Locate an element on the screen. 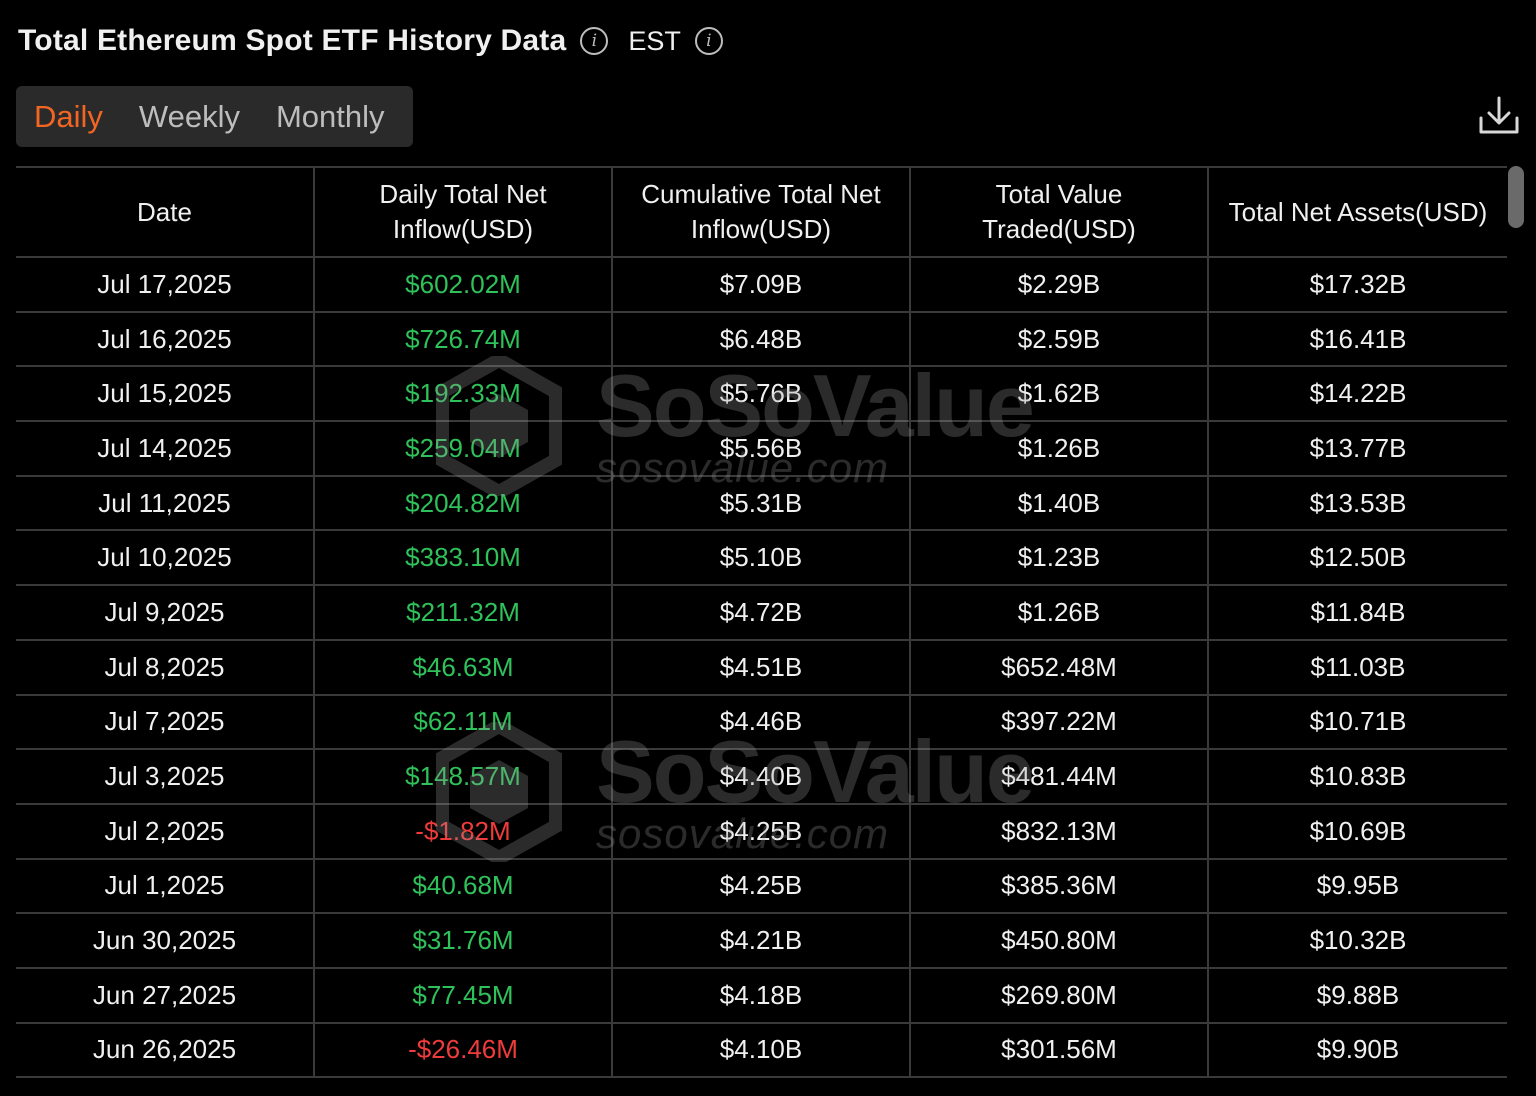  cell-date: Jun 26,2025 is located at coordinates (165, 1050).